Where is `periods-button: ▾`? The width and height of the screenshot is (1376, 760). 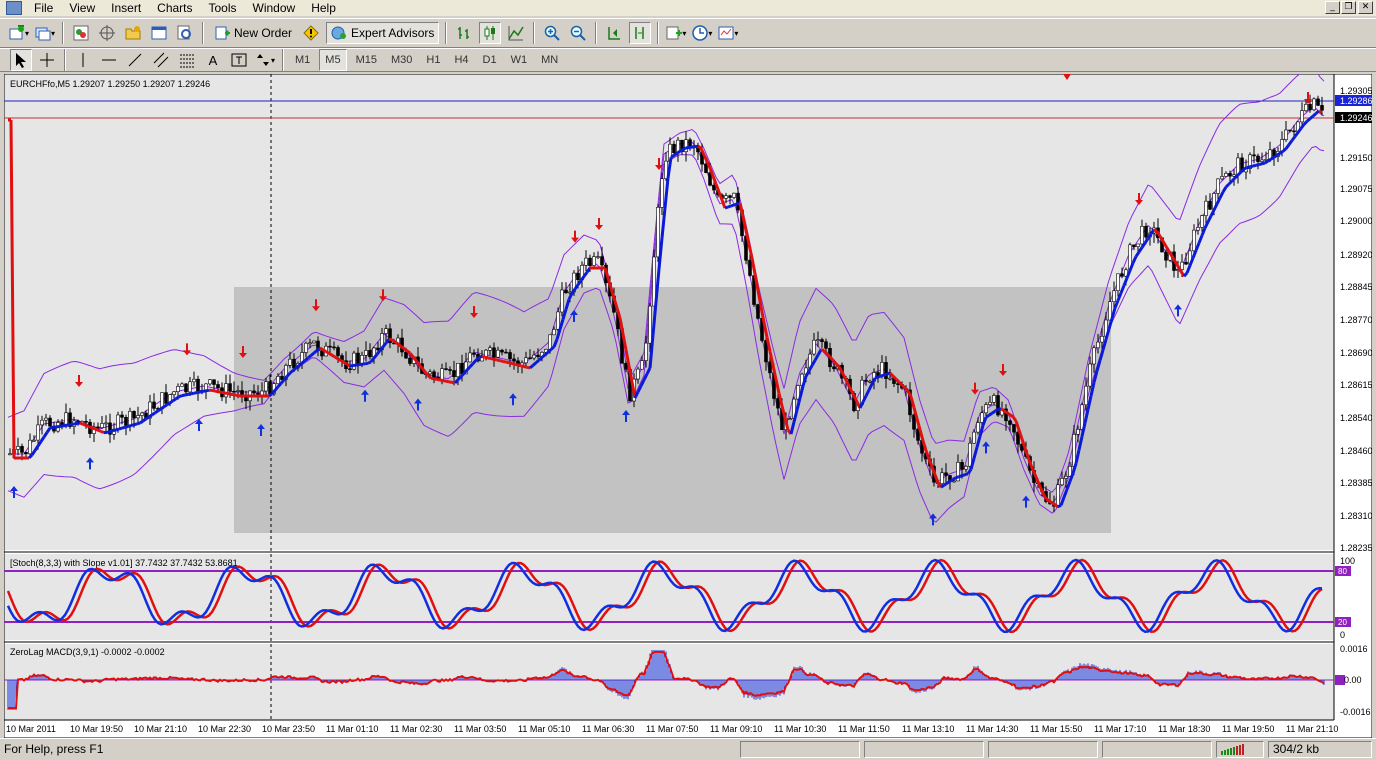
periods-button: ▾ is located at coordinates (702, 33).